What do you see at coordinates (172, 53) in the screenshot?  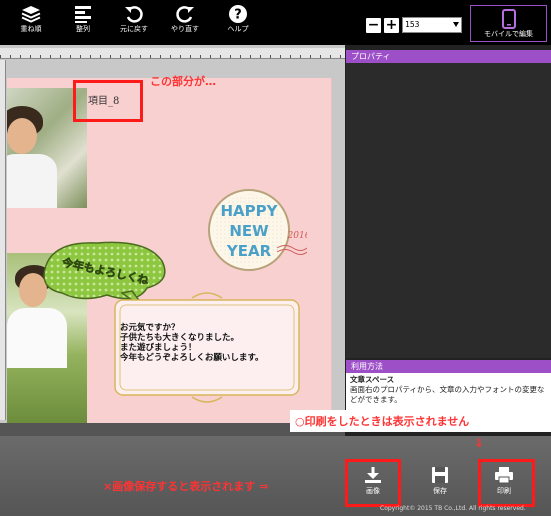 I see `ruler-top` at bounding box center [172, 53].